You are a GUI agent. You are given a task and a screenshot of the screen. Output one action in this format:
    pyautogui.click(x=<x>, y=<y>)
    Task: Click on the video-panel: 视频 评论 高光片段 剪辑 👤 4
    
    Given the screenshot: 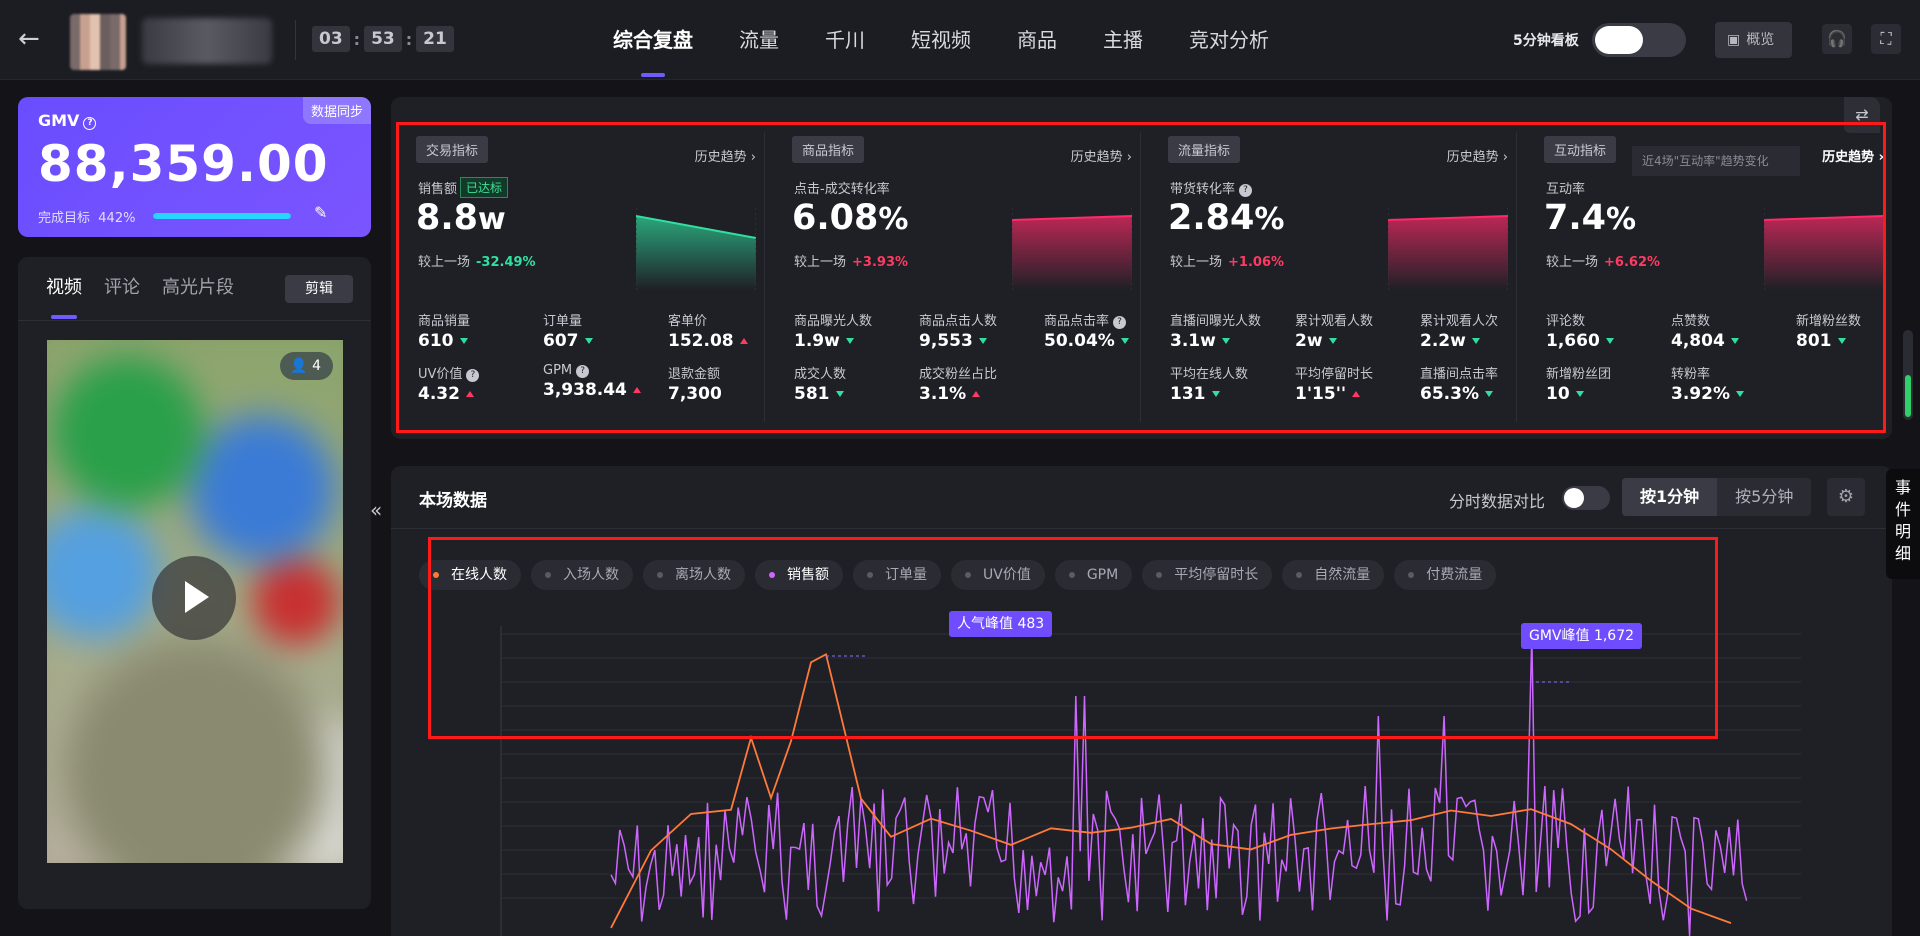 What is the action you would take?
    pyautogui.click(x=194, y=583)
    